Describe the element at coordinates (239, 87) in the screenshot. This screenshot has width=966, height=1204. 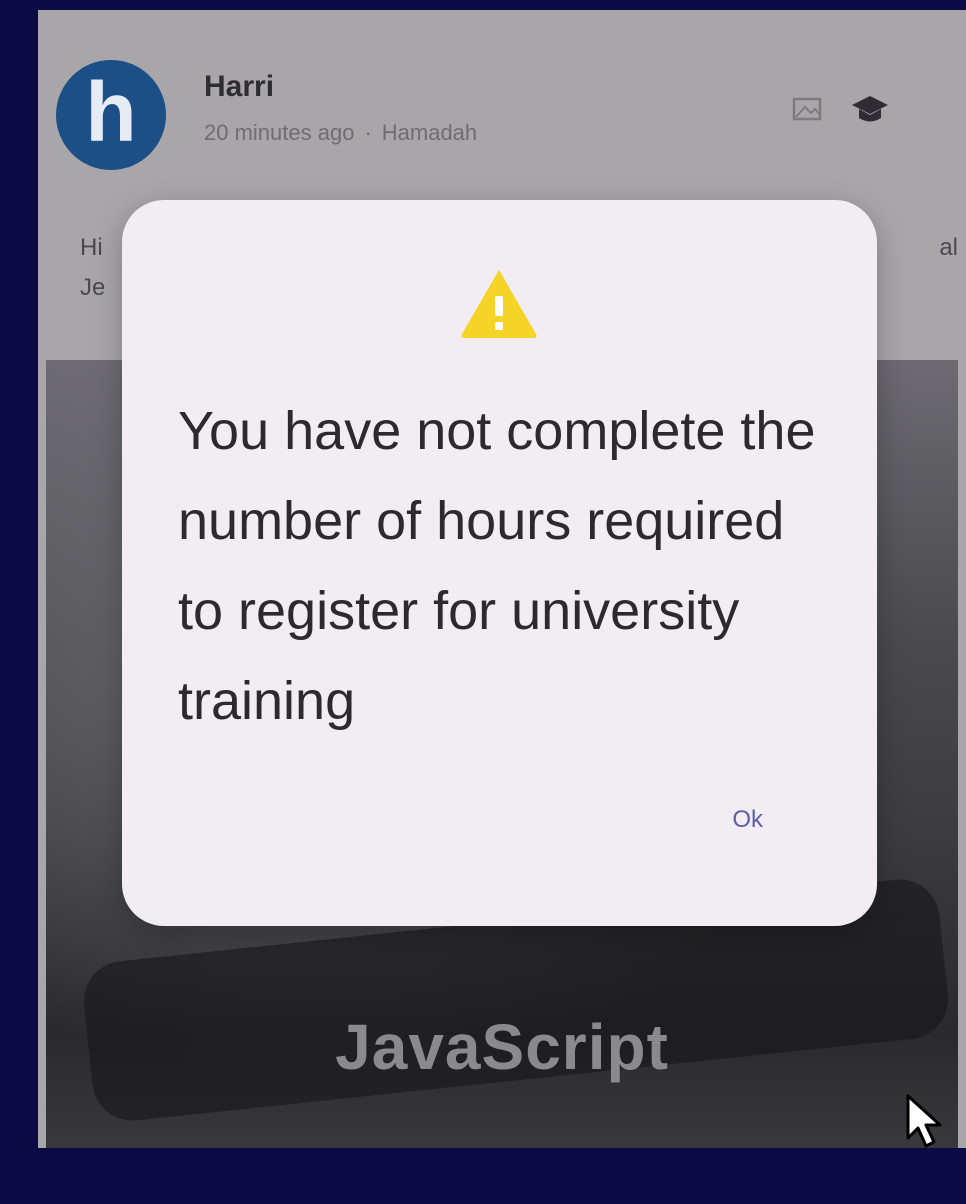
I see `post-author: Harri` at that location.